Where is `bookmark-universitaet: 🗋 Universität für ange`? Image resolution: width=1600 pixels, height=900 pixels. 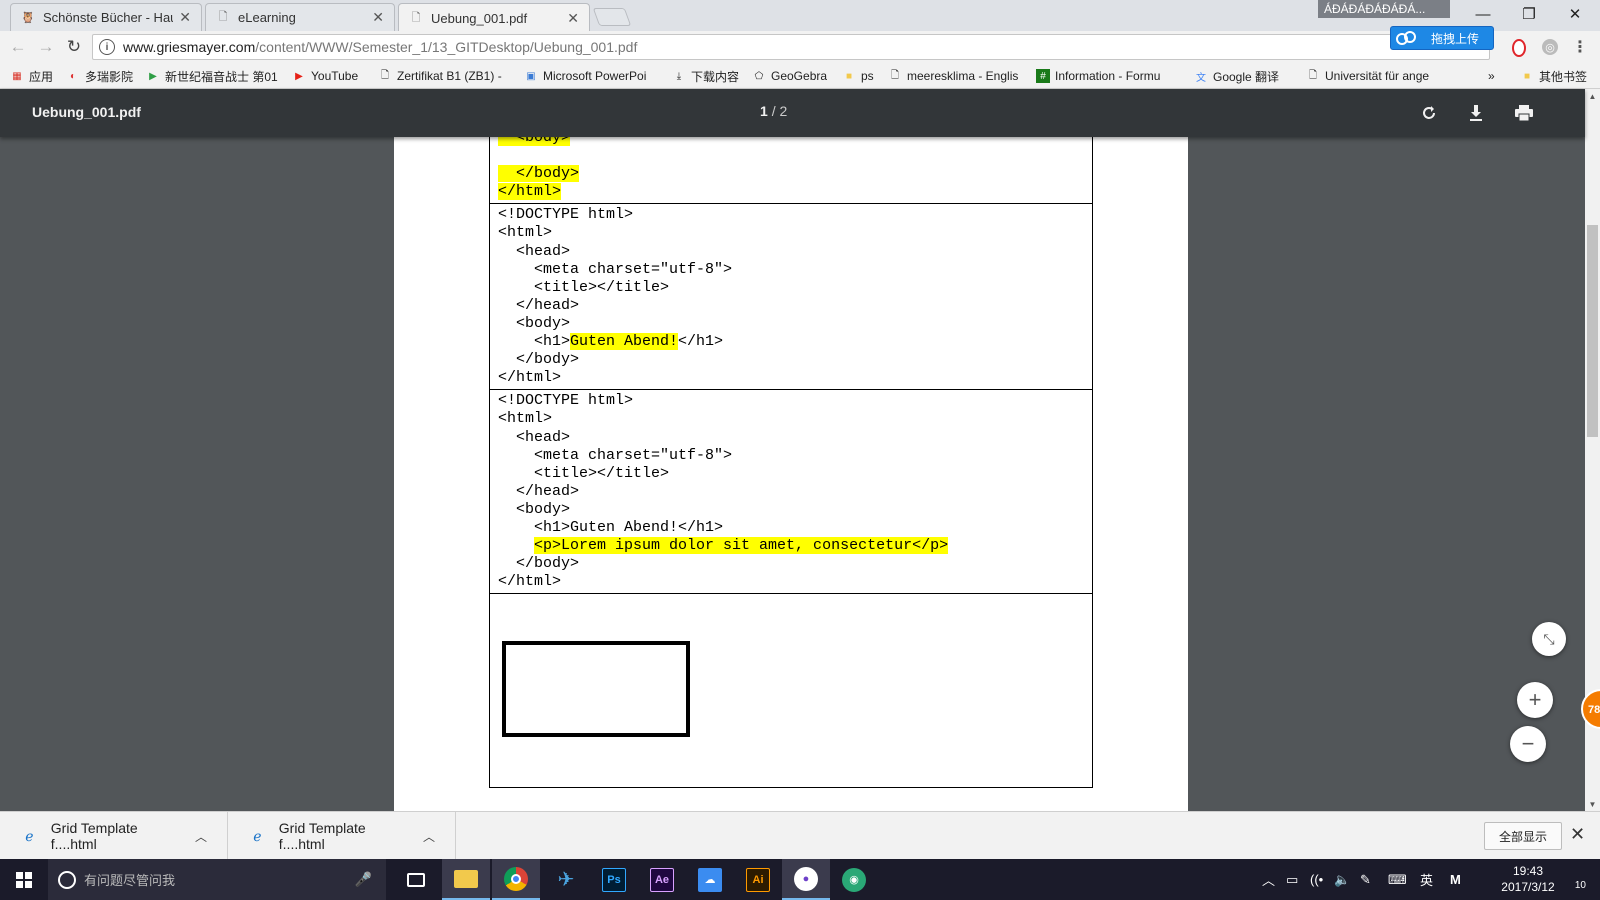
bookmark-universitaet: 🗋 Universität für ange is located at coordinates (1376, 76).